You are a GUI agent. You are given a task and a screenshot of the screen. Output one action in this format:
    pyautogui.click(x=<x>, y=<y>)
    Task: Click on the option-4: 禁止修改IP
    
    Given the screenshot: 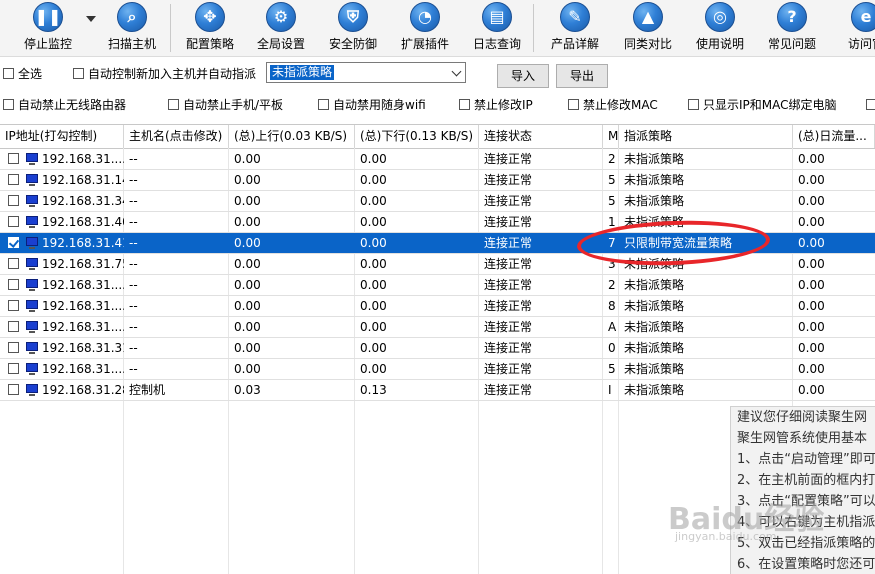 What is the action you would take?
    pyautogui.click(x=496, y=105)
    